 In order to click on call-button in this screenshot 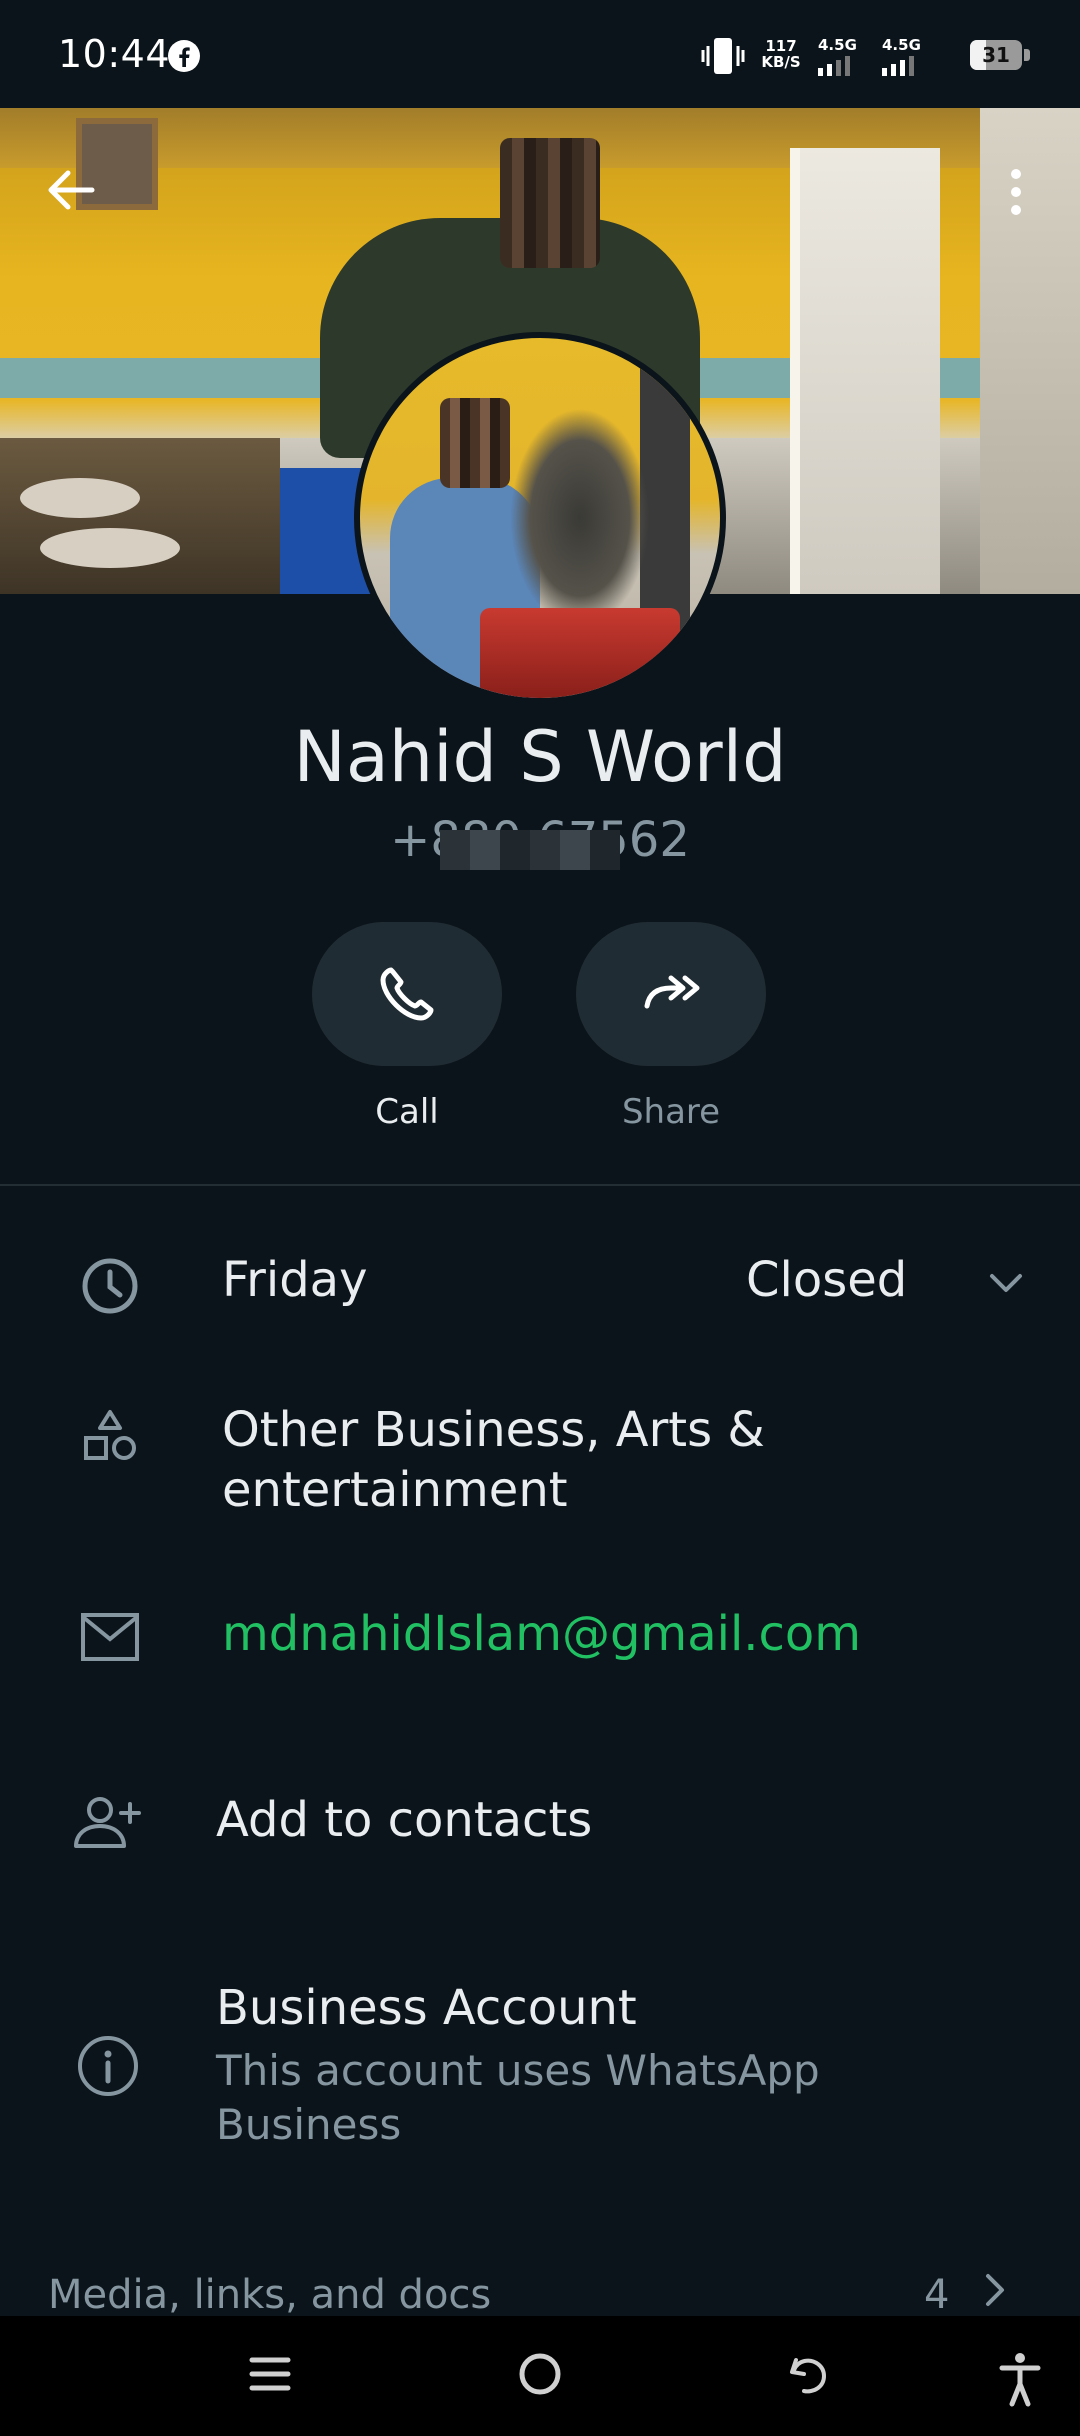, I will do `click(407, 994)`.